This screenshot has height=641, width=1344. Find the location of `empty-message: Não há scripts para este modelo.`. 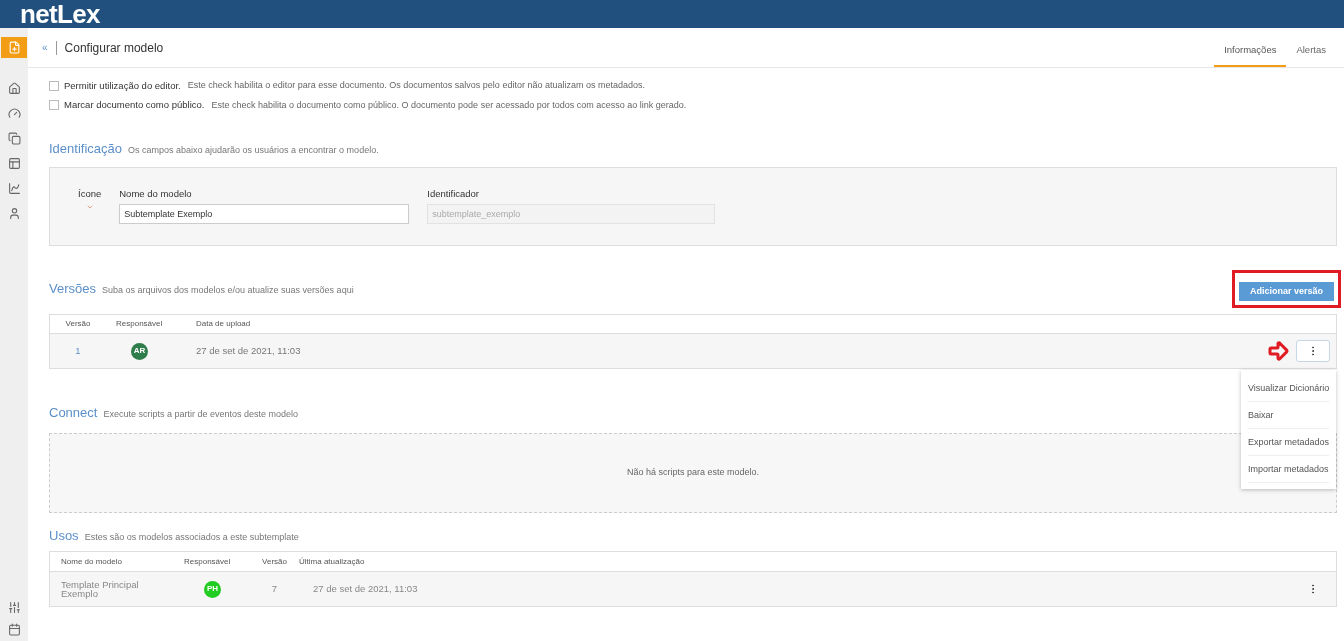

empty-message: Não há scripts para este modelo. is located at coordinates (693, 472).